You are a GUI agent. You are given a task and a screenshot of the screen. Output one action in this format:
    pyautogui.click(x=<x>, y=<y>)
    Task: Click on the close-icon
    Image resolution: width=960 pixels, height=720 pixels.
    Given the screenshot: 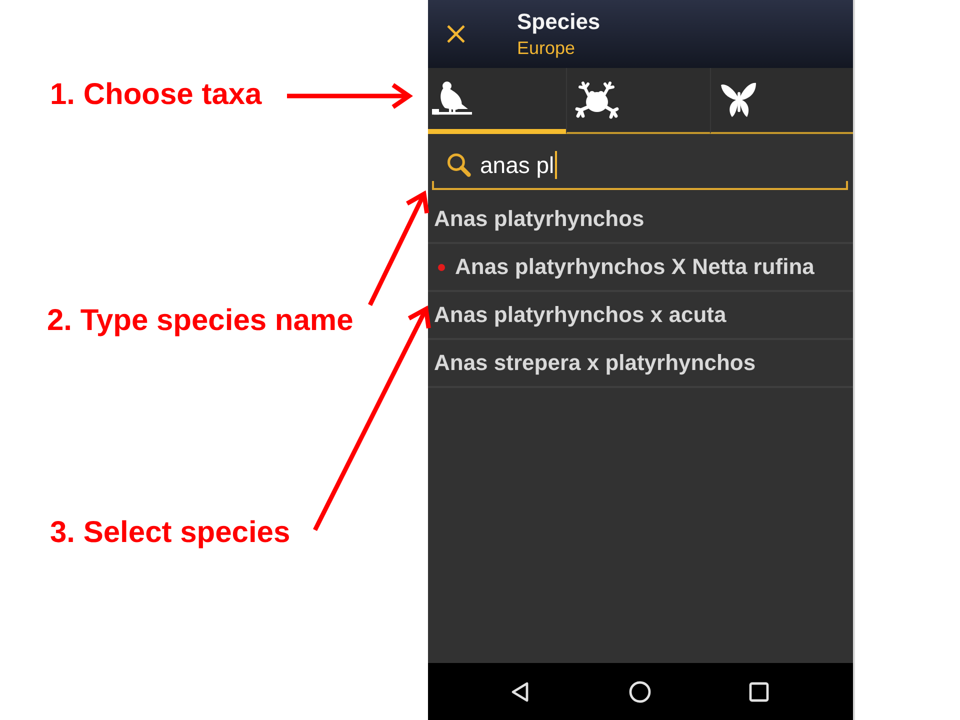 What is the action you would take?
    pyautogui.click(x=456, y=34)
    